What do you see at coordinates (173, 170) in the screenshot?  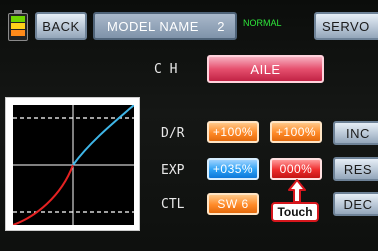 I see `expo-label: EXP` at bounding box center [173, 170].